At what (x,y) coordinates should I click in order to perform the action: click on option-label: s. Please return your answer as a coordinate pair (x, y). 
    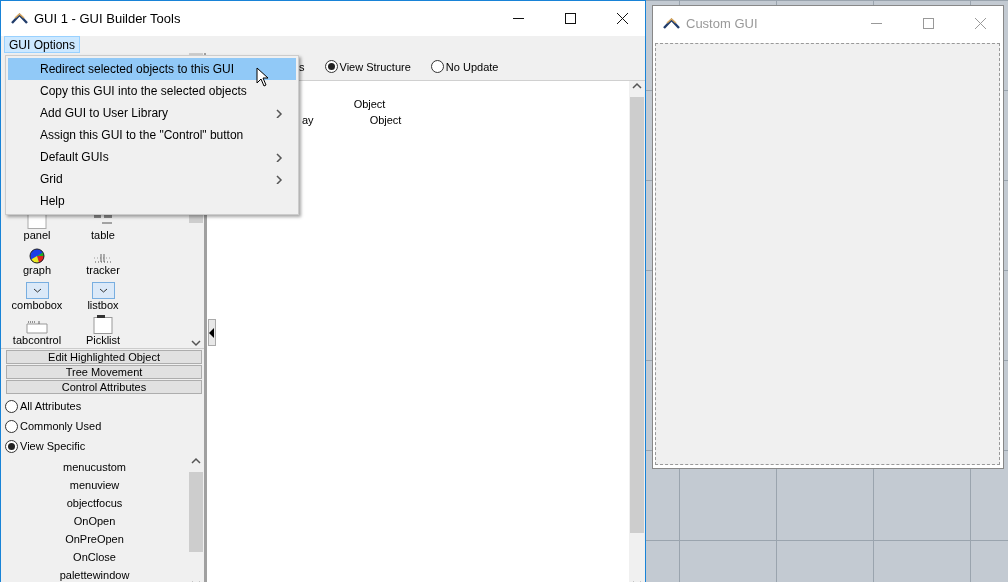
    Looking at the image, I should click on (302, 66).